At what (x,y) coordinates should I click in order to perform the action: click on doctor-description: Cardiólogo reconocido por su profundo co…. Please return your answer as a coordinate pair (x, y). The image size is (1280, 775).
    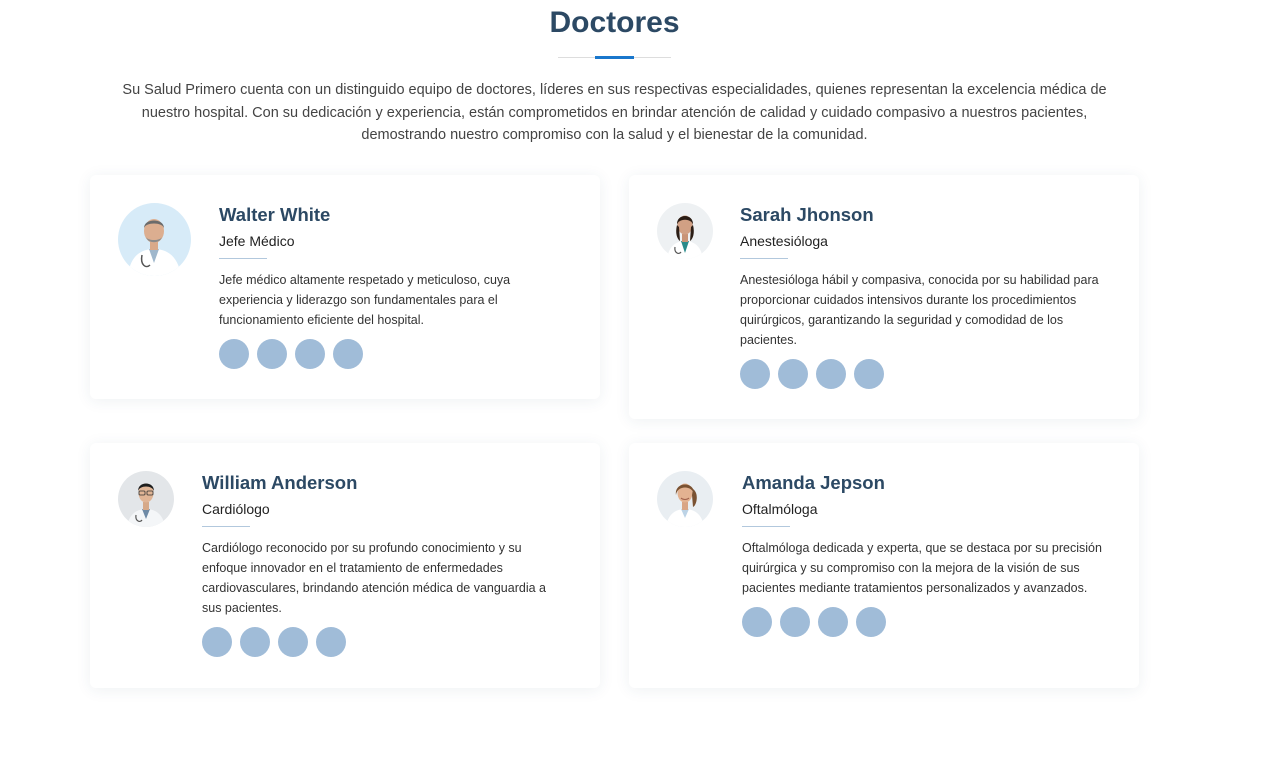
    Looking at the image, I should click on (374, 578).